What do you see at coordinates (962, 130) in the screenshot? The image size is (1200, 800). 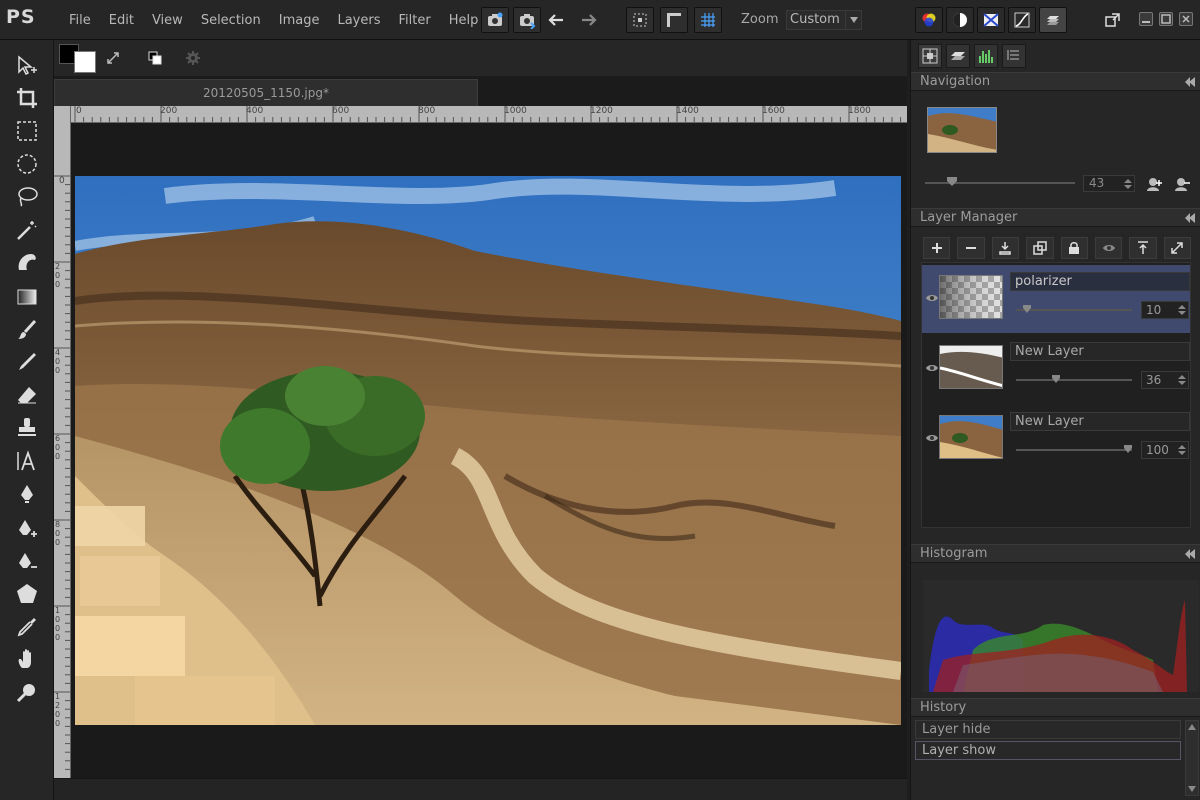 I see `navigator-thumbnail` at bounding box center [962, 130].